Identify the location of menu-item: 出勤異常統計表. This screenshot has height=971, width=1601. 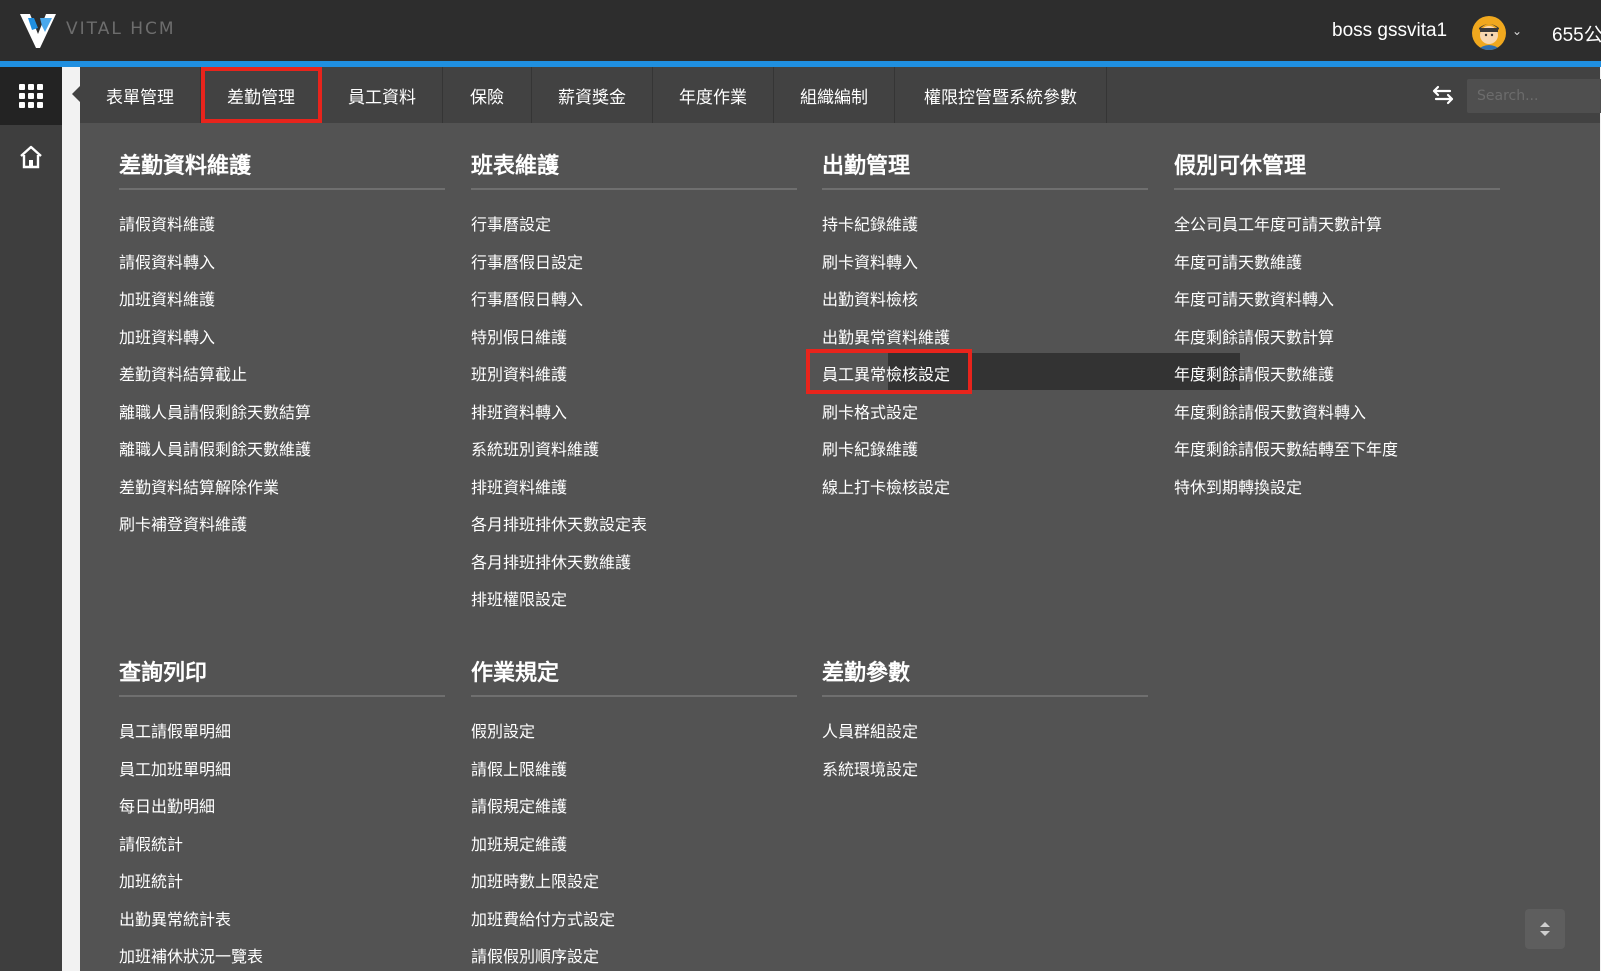
(175, 918).